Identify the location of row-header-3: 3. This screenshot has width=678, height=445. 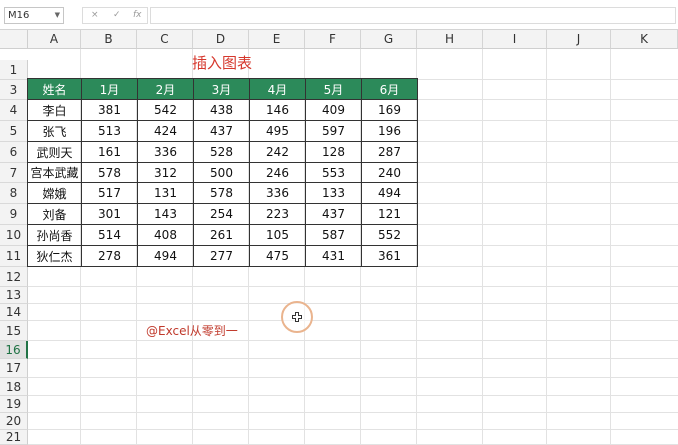
(14, 90).